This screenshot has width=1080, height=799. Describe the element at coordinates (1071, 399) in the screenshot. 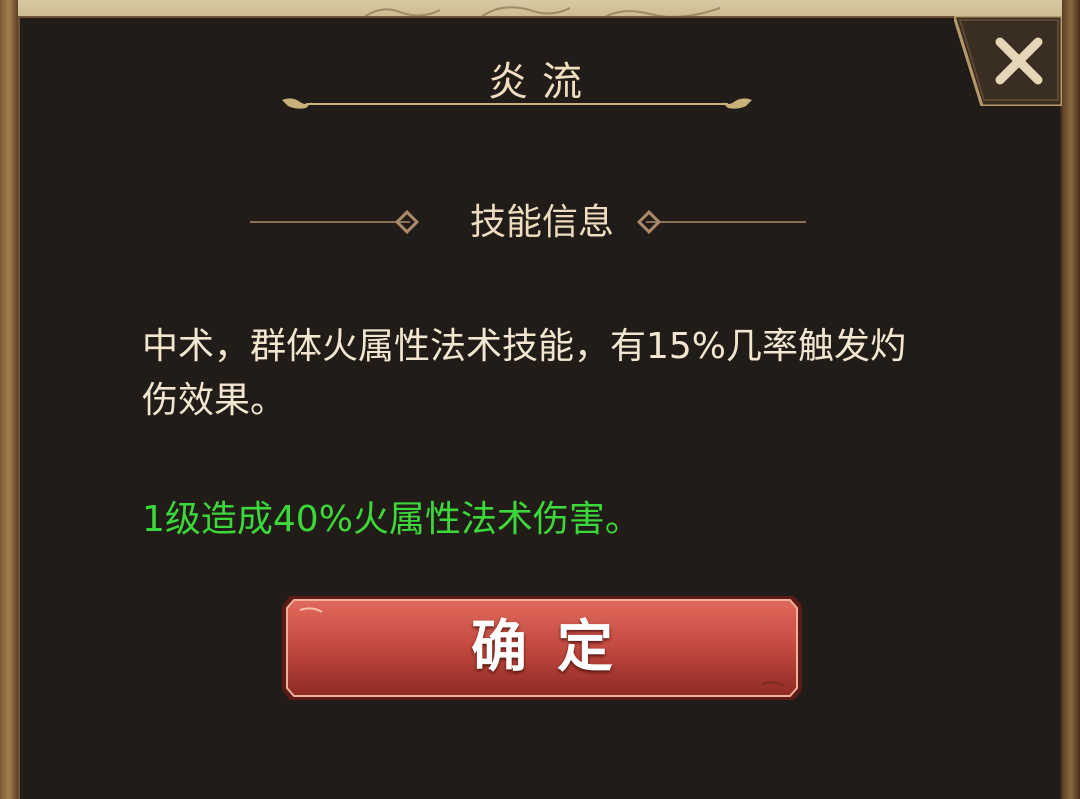

I see `background-frame-right` at that location.